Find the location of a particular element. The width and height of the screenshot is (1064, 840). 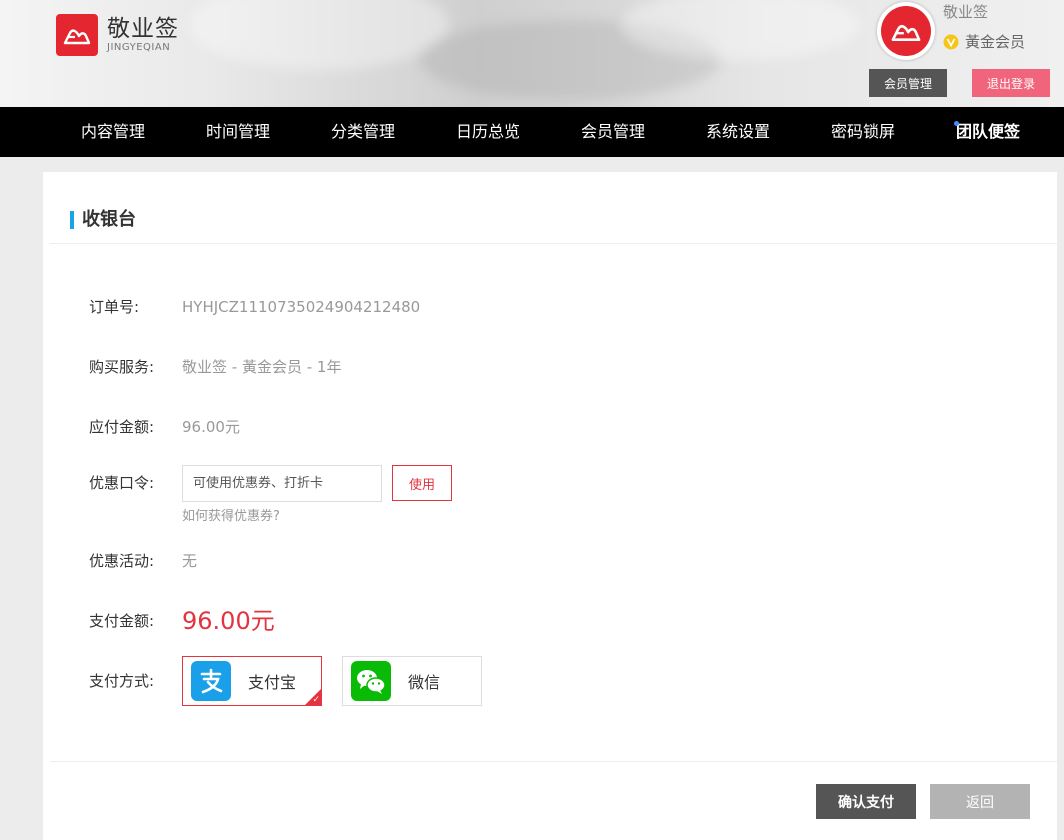

pay-option-wechat: 微信 is located at coordinates (412, 681).